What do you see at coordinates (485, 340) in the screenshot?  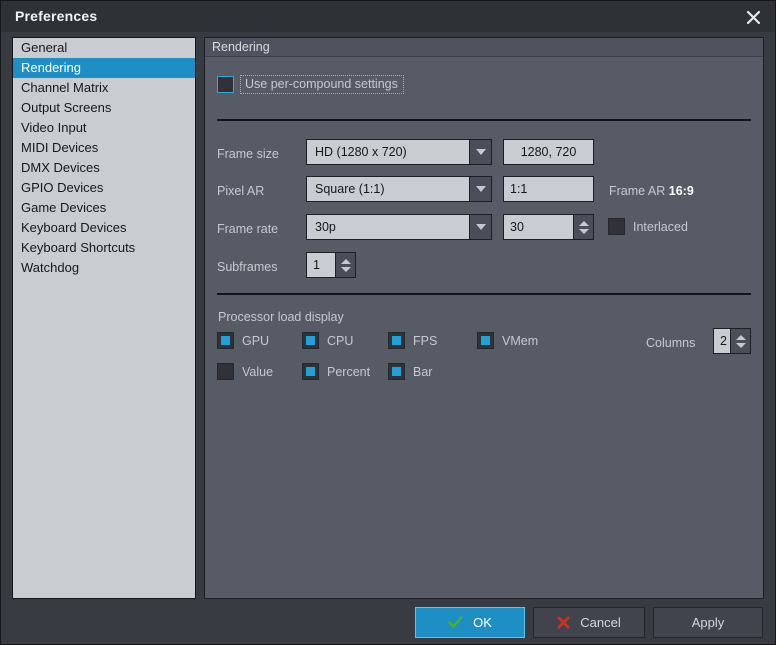 I see `vmem-checkbox` at bounding box center [485, 340].